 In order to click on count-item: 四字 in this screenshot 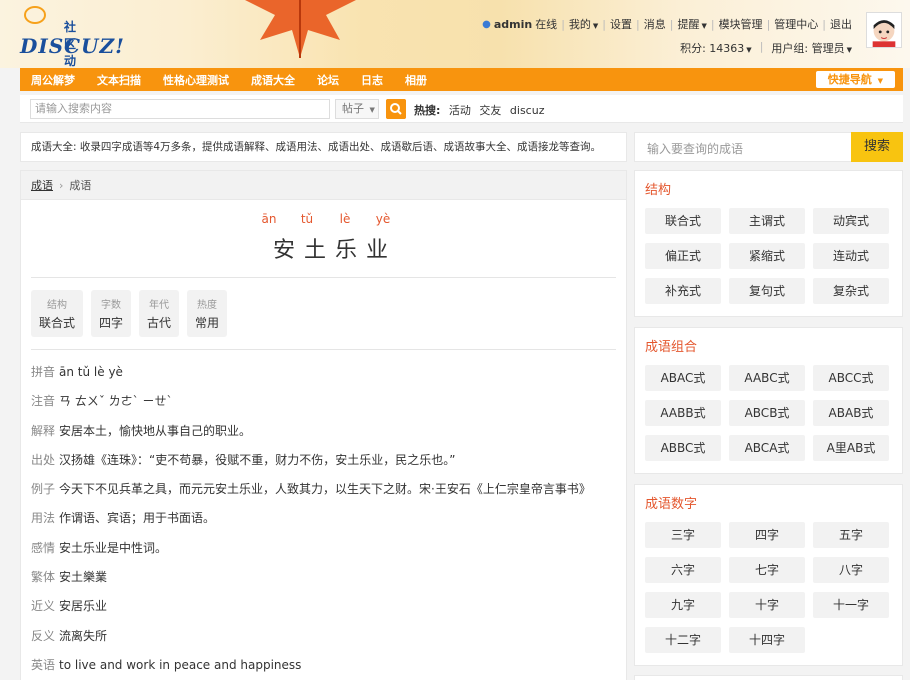, I will do `click(767, 535)`.